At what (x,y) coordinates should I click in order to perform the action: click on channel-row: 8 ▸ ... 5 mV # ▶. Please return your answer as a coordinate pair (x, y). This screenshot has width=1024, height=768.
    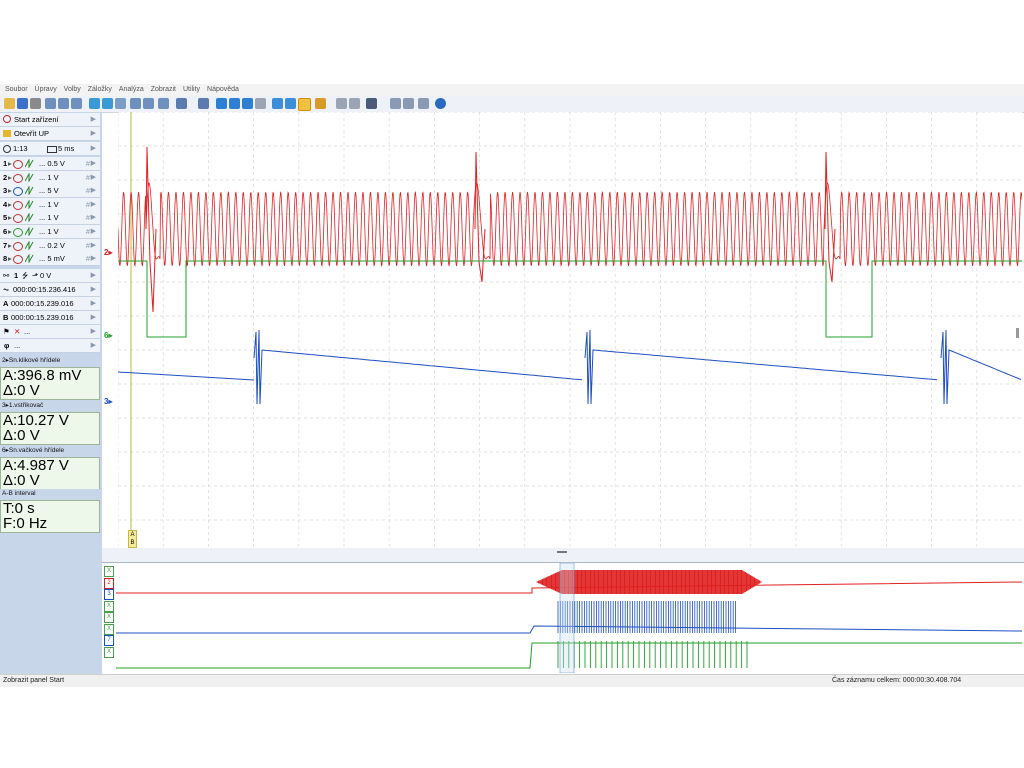
    Looking at the image, I should click on (50, 259).